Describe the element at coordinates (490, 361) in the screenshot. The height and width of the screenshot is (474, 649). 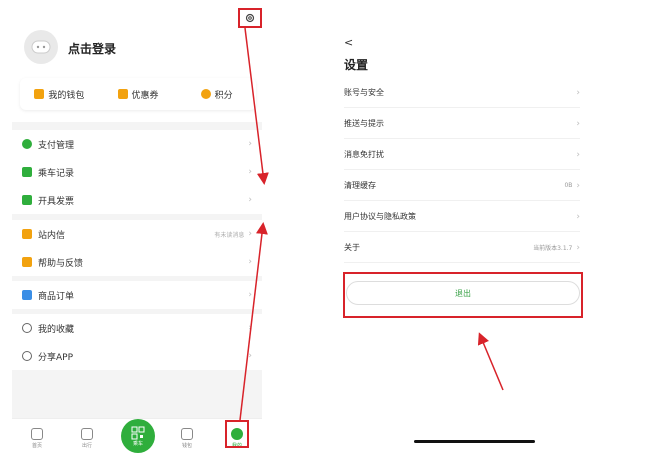
I see `arrow-to-logout` at that location.